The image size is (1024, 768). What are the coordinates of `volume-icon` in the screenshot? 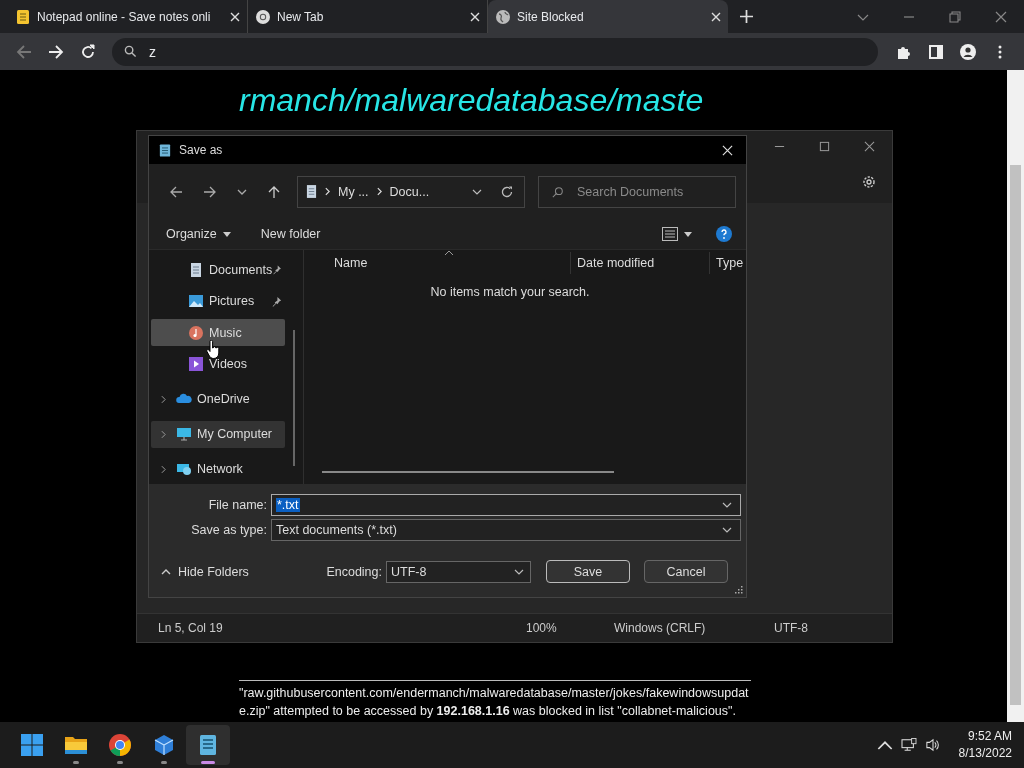 It's located at (932, 745).